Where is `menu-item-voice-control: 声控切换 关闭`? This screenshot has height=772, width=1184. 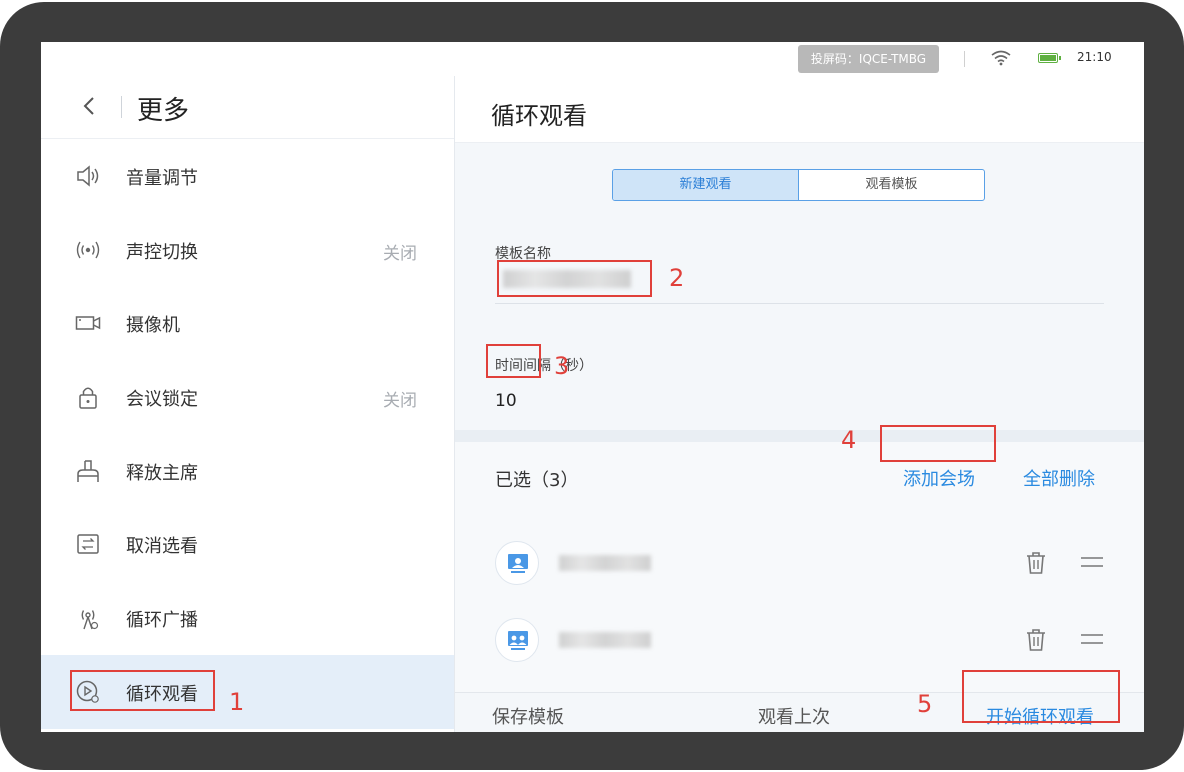 menu-item-voice-control: 声控切换 关闭 is located at coordinates (247, 250).